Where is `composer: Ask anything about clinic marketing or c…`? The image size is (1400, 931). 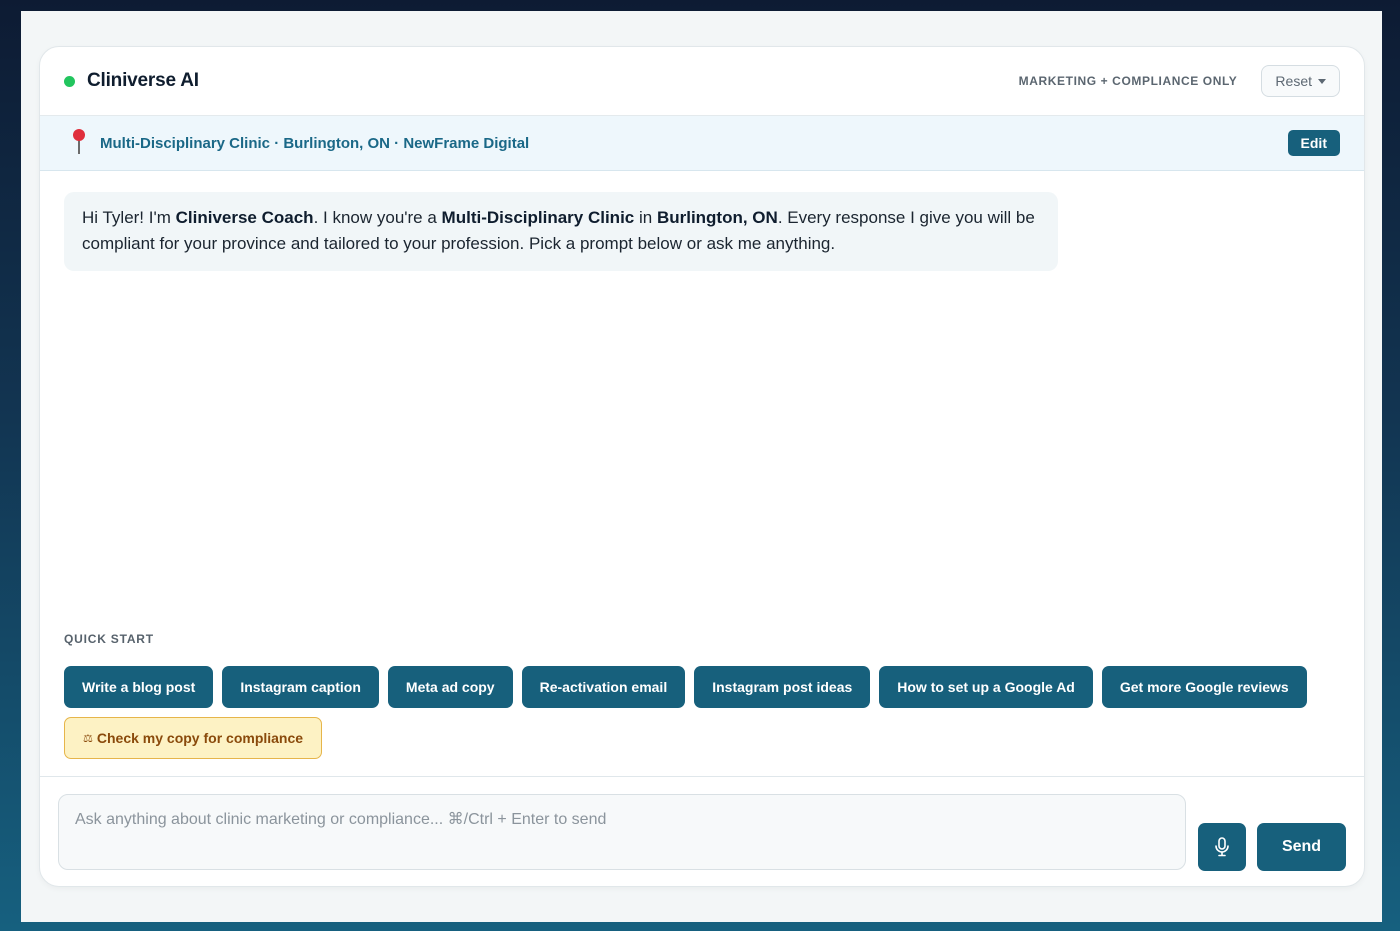 composer: Ask anything about clinic marketing or c… is located at coordinates (702, 831).